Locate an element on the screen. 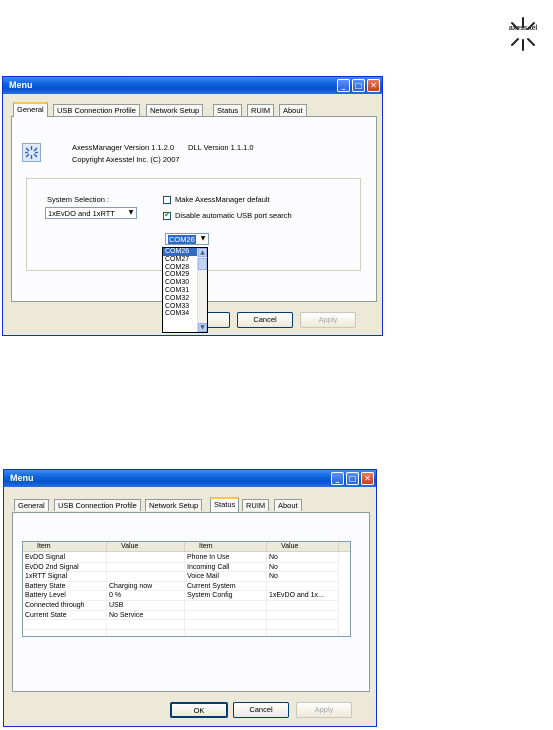 This screenshot has height=730, width=553. app-icon is located at coordinates (31, 152).